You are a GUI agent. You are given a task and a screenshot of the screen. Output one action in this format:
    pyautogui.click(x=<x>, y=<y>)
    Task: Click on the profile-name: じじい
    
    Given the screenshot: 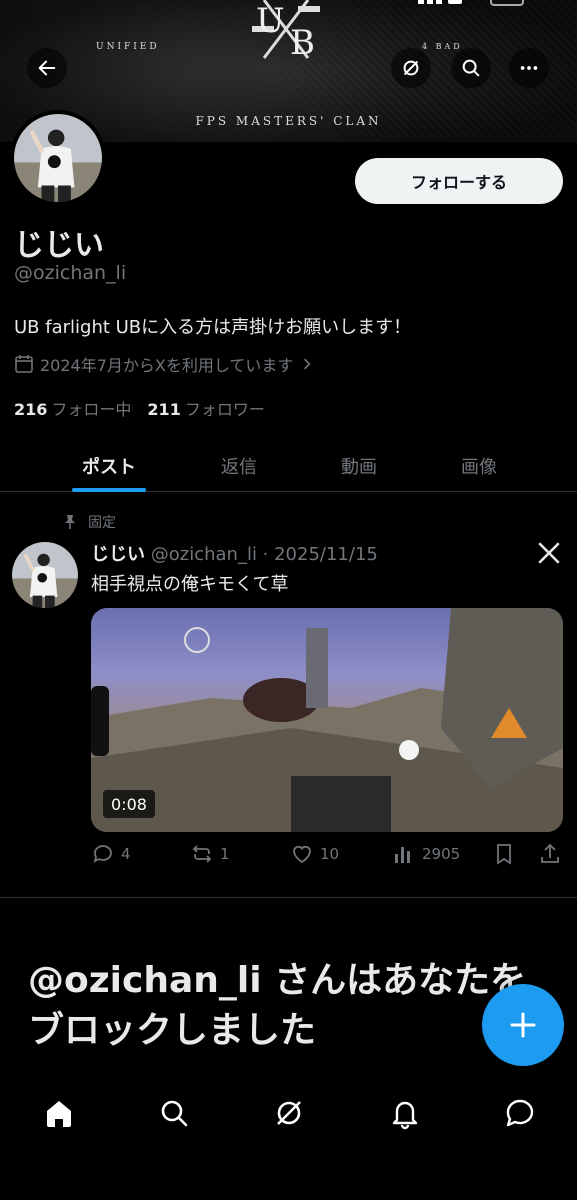 What is the action you would take?
    pyautogui.click(x=59, y=245)
    